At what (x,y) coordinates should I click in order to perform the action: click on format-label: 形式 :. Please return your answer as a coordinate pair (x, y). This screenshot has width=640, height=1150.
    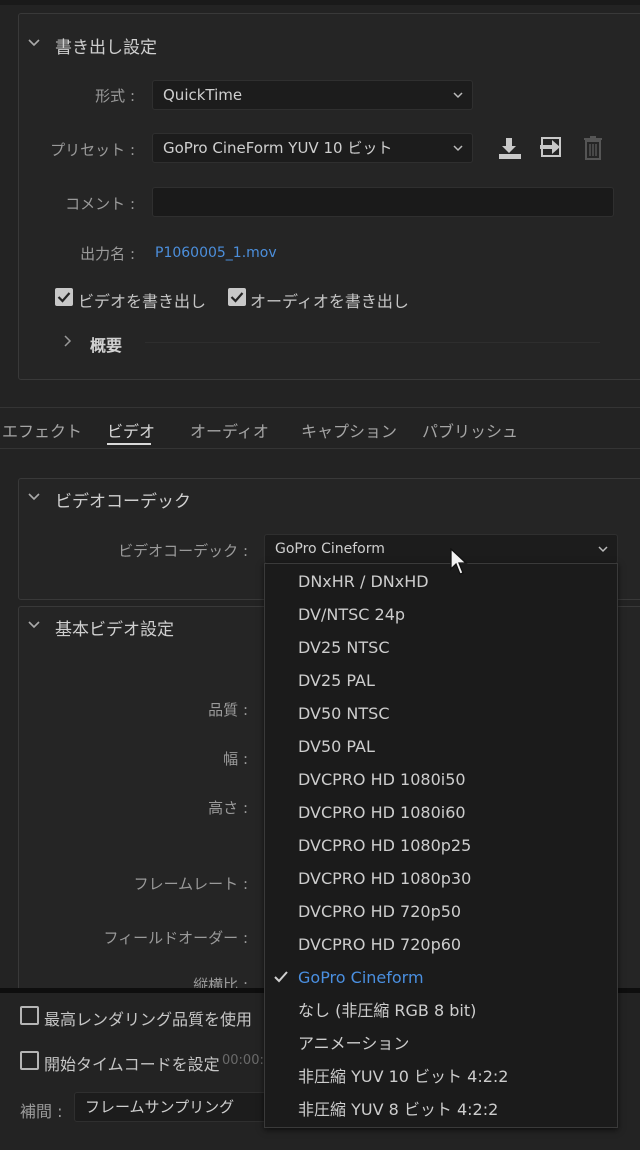
    Looking at the image, I should click on (115, 96).